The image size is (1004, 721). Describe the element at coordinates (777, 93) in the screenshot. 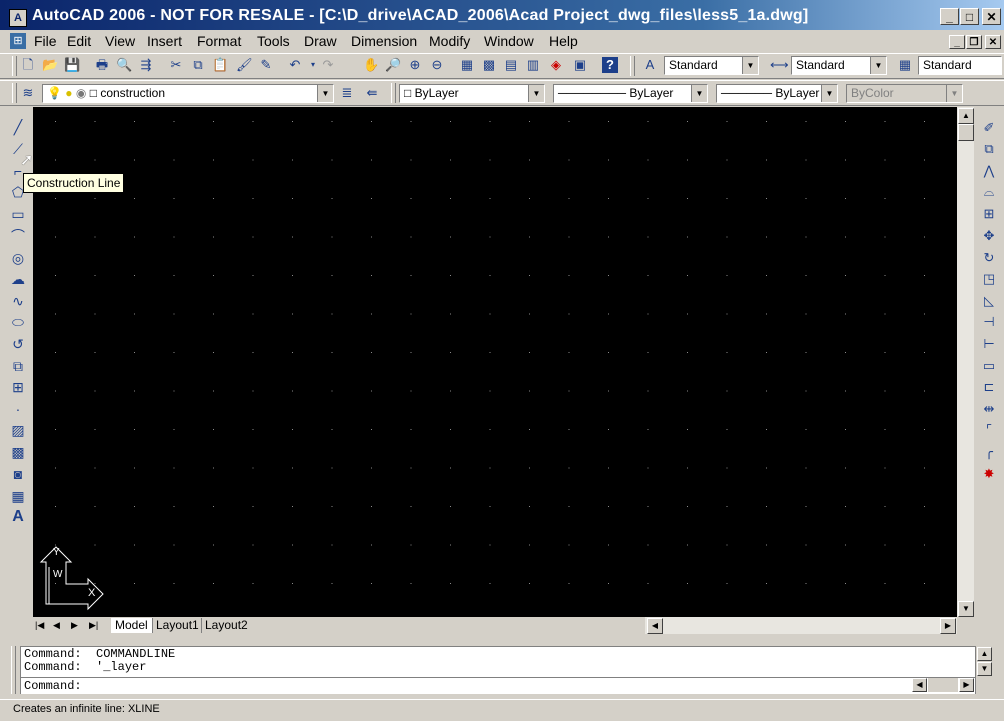

I see `lineweight-control-dropdown: ────── ByLayer ▼` at that location.